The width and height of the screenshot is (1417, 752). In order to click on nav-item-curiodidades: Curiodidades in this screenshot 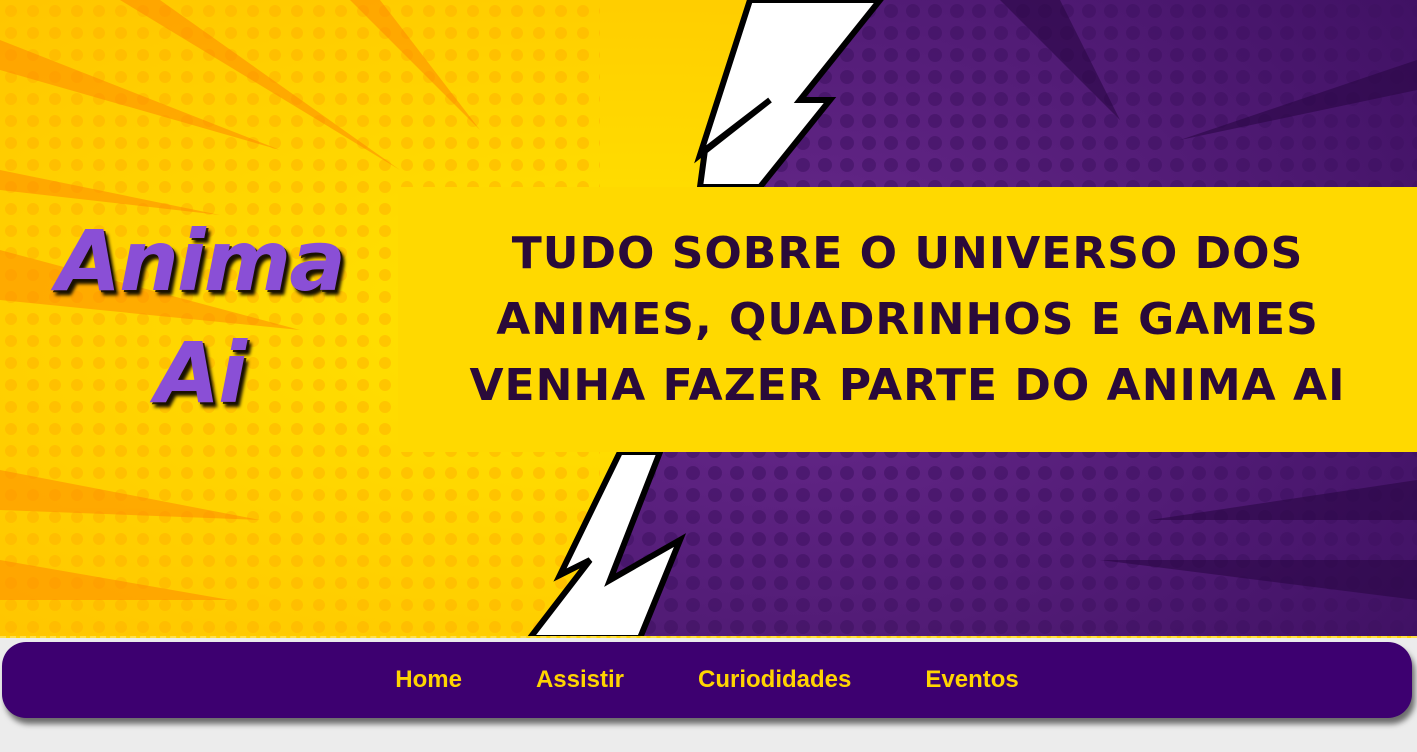, I will do `click(774, 680)`.